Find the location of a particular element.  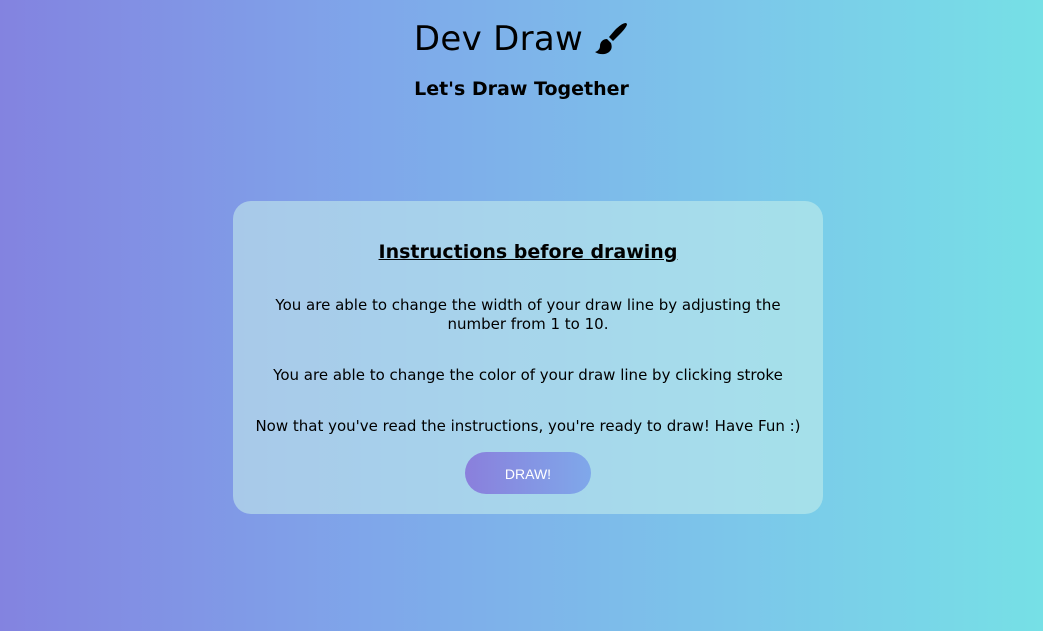

paintbrush-icon is located at coordinates (611, 39).